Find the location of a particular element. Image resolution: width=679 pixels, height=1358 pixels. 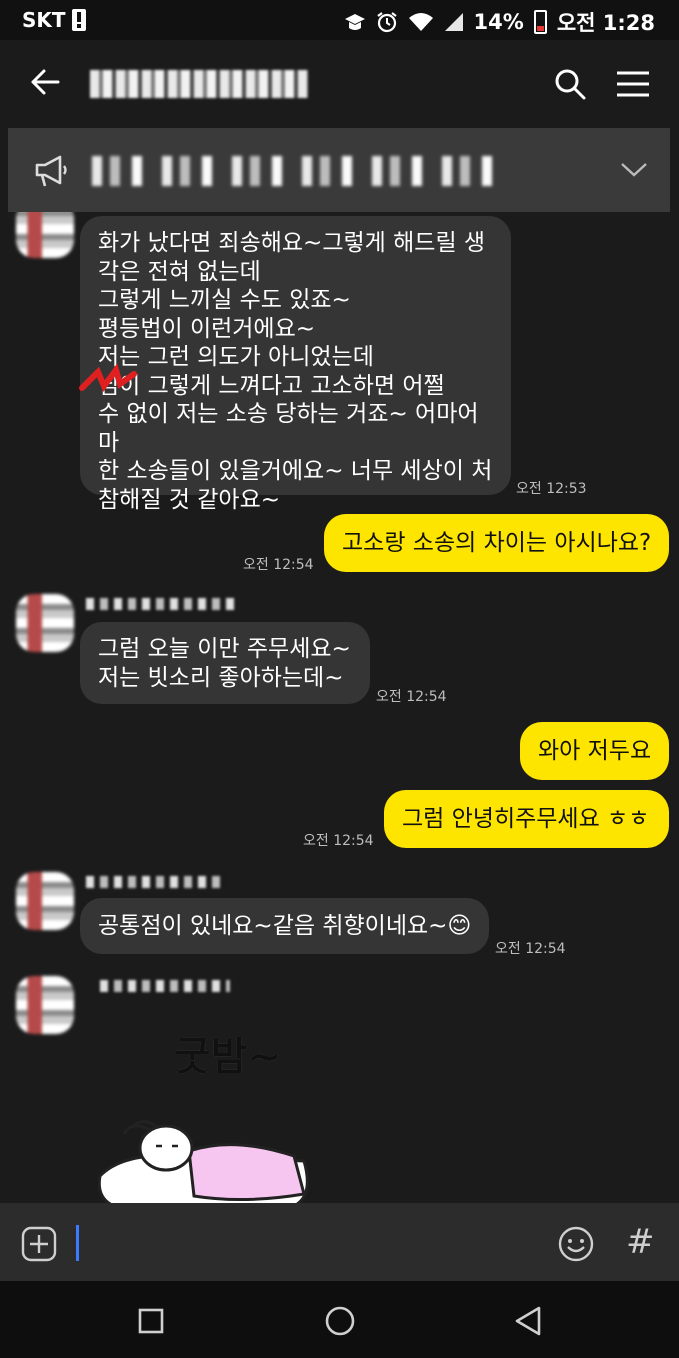

chat-title is located at coordinates (199, 84).